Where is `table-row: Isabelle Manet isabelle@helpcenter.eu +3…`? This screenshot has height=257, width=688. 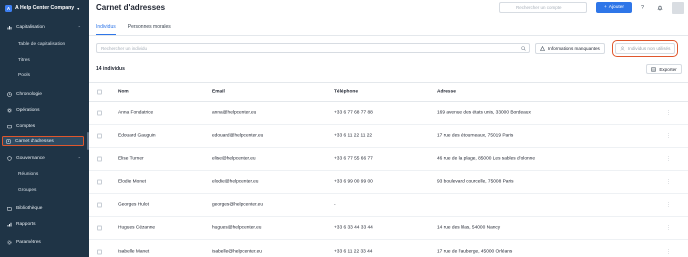 table-row: Isabelle Manet isabelle@helpcenter.eu +3… is located at coordinates (388, 248).